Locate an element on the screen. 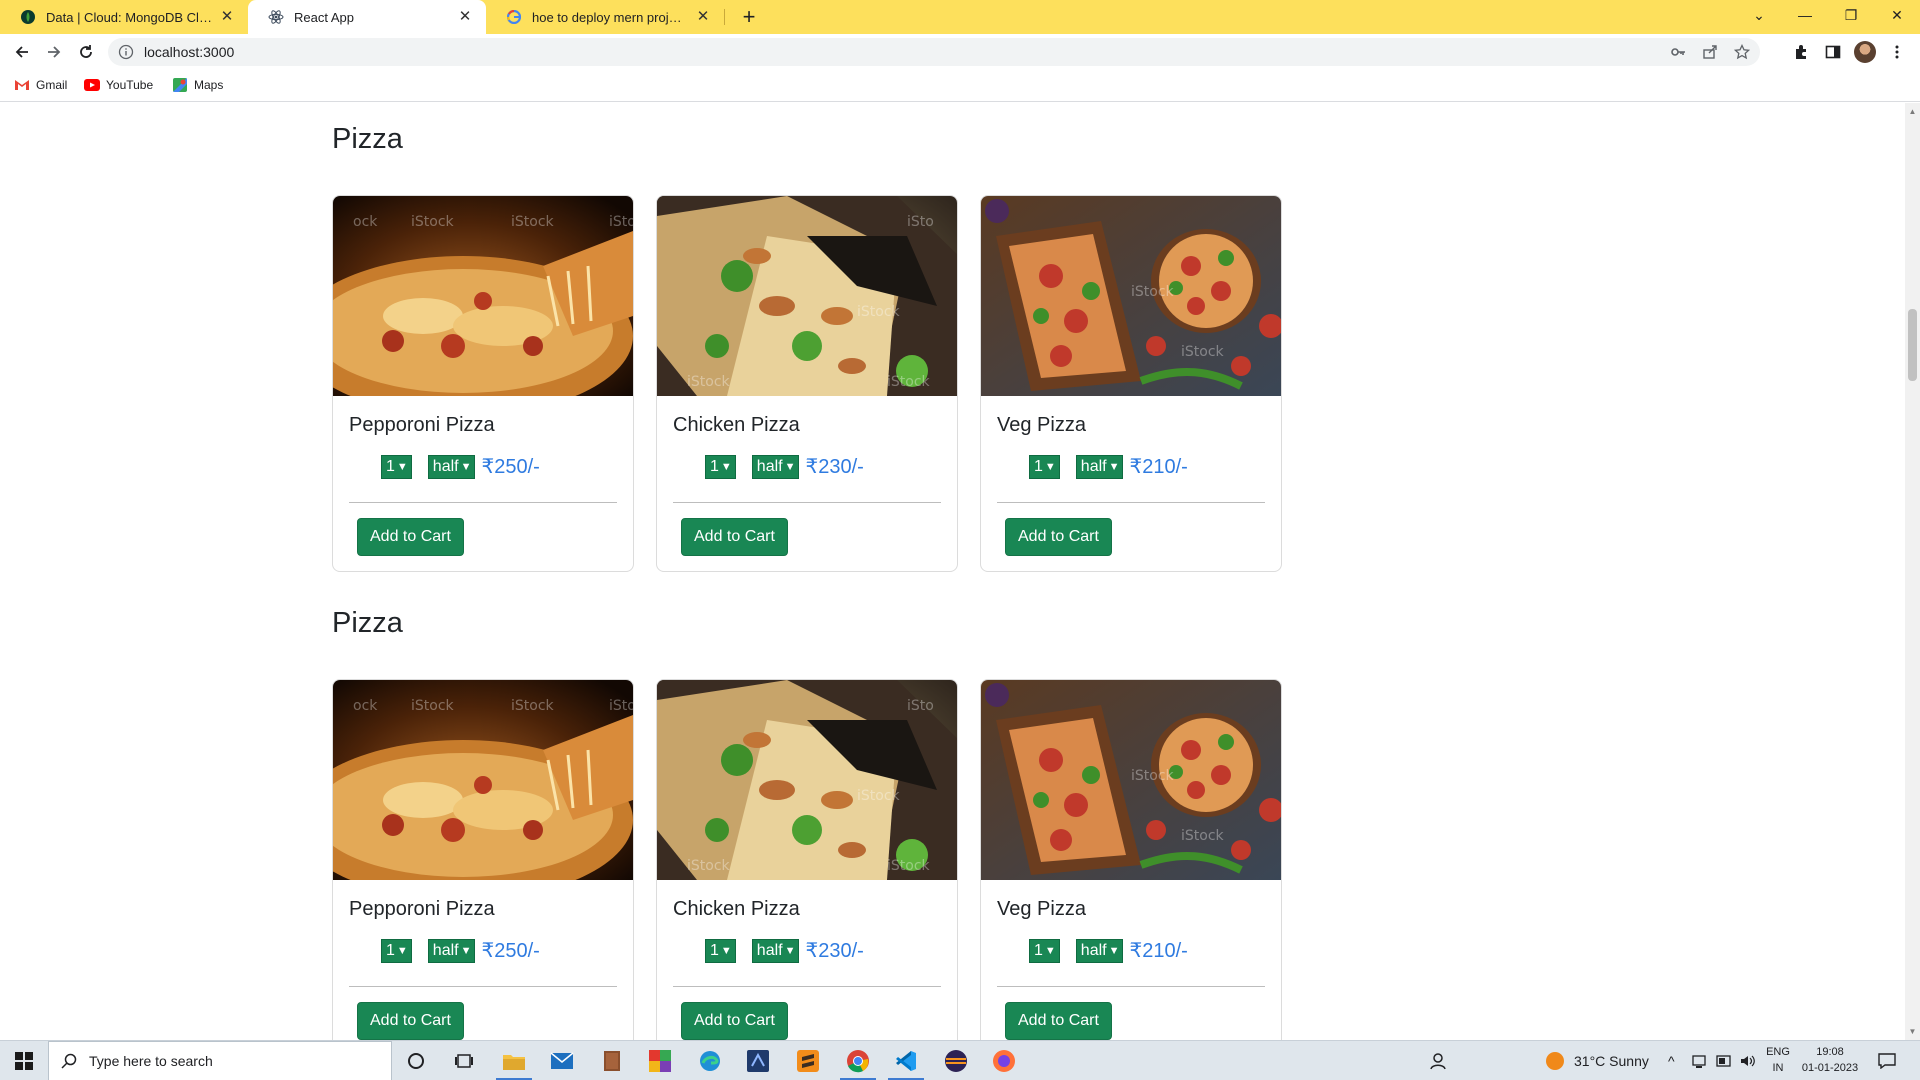 This screenshot has width=1920, height=1080. gmail-icon is located at coordinates (22, 85).